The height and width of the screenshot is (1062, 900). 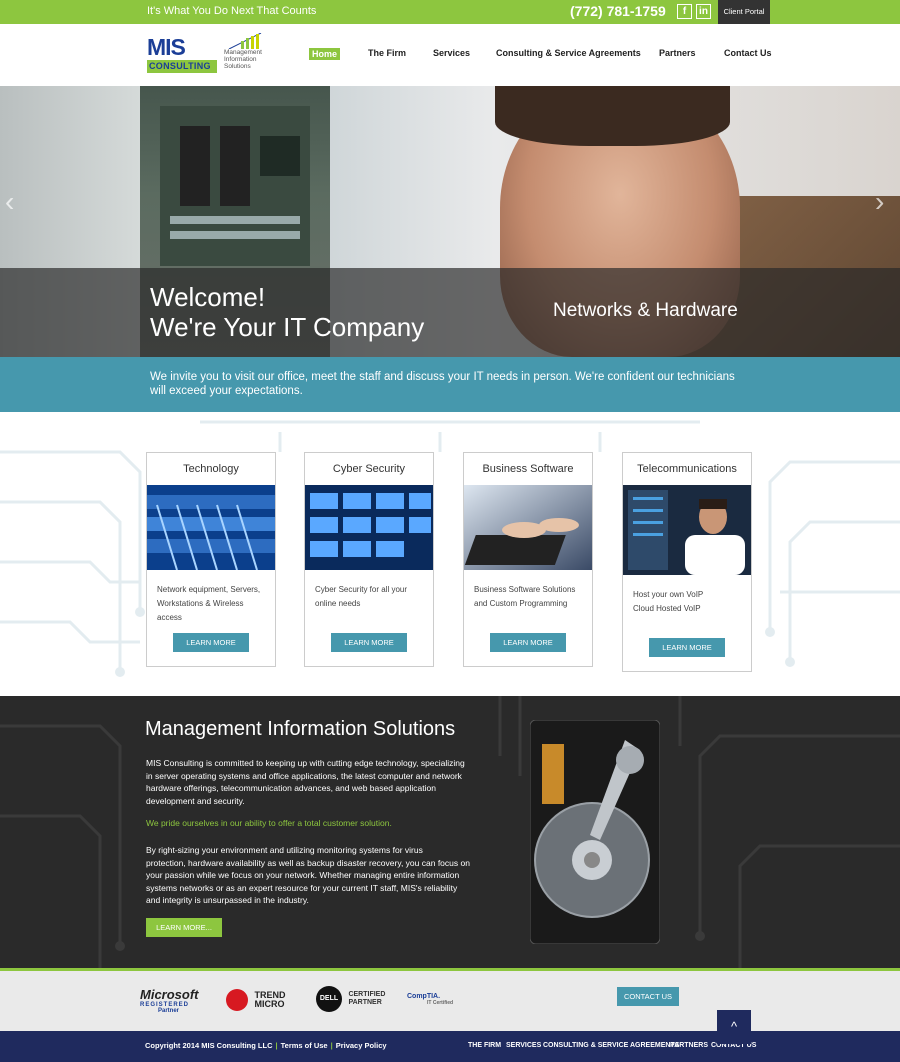 I want to click on trend-micro-text: TREND MICRO, so click(x=269, y=1000).